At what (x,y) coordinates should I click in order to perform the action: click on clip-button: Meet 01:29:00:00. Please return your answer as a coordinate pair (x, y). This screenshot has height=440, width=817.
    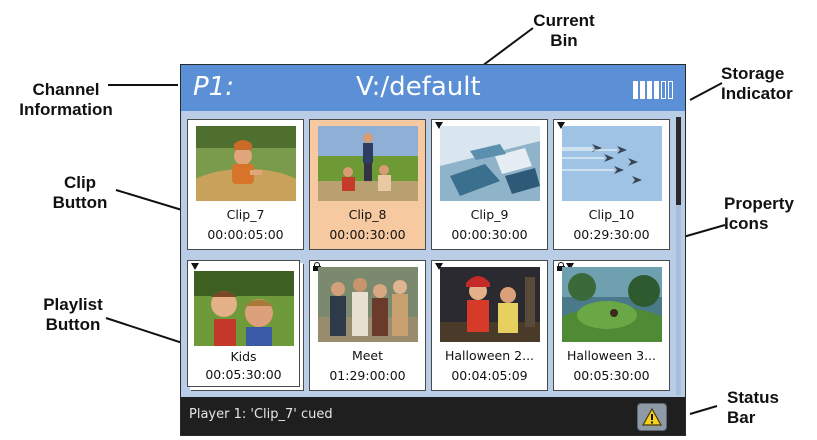
    Looking at the image, I should click on (367, 325).